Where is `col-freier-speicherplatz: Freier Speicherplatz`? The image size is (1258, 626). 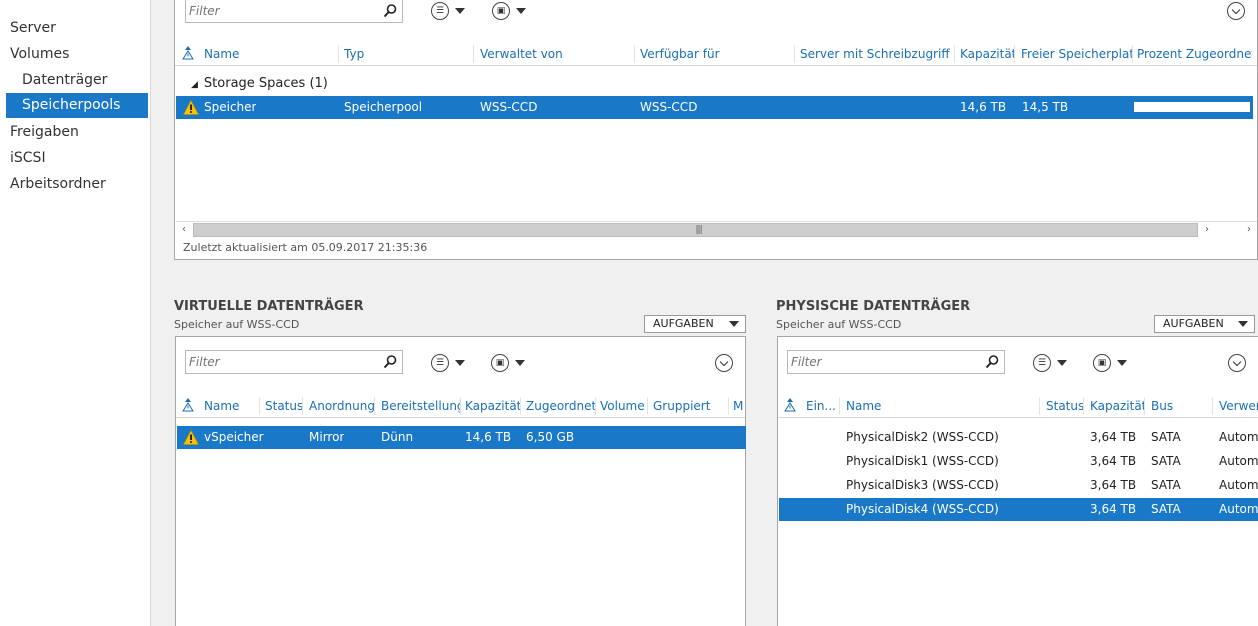
col-freier-speicherplatz: Freier Speicherplatz is located at coordinates (1077, 54).